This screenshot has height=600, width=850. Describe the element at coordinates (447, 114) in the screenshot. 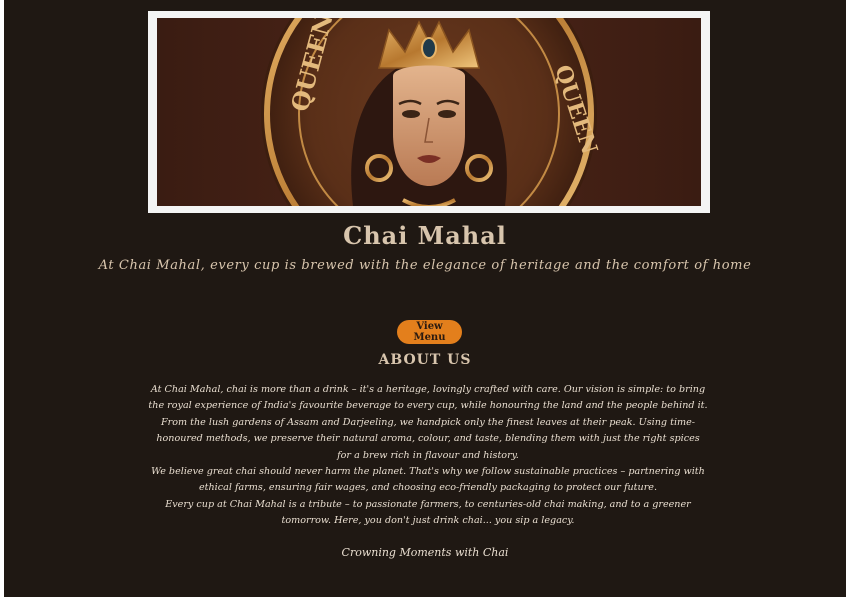

I see `right-eye` at that location.